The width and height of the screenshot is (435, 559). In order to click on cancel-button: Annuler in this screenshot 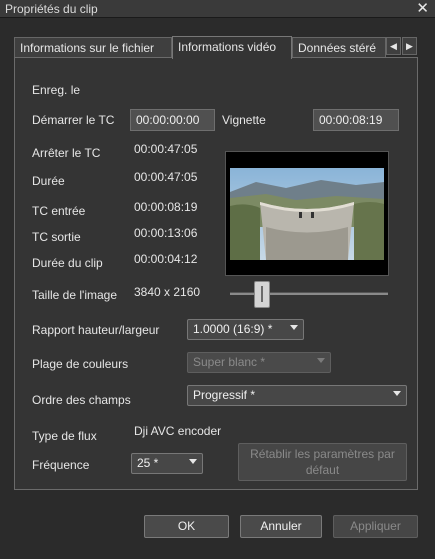, I will do `click(281, 526)`.